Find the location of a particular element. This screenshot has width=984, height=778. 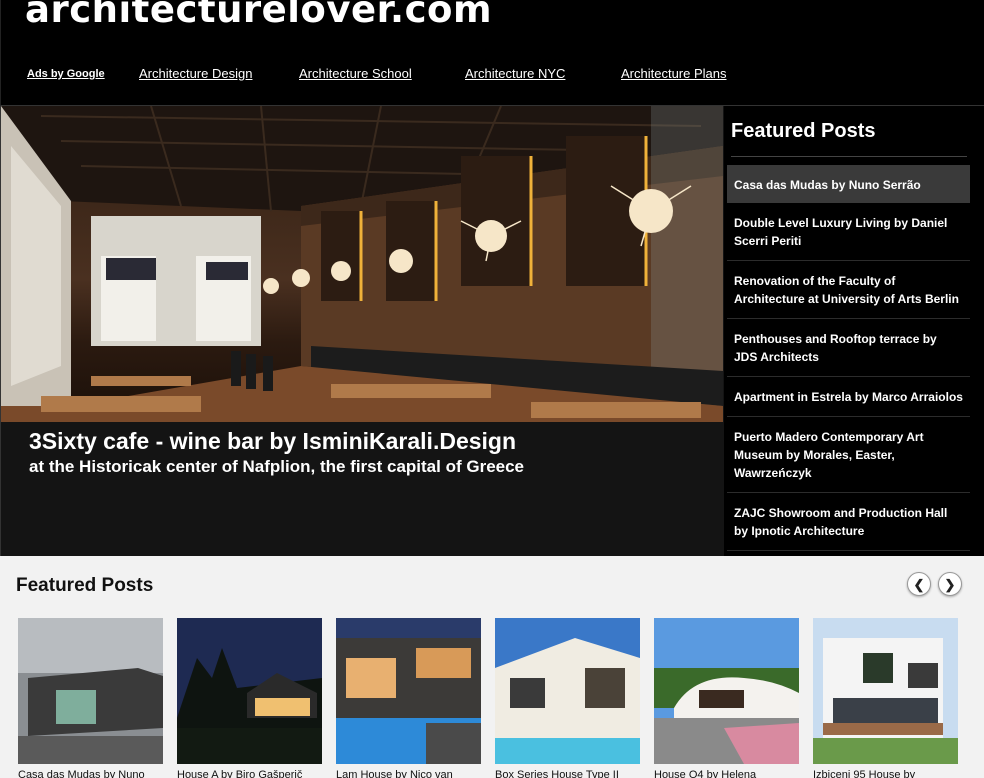

carousel-item: Izbiceni 95 House by is located at coordinates (885, 698).